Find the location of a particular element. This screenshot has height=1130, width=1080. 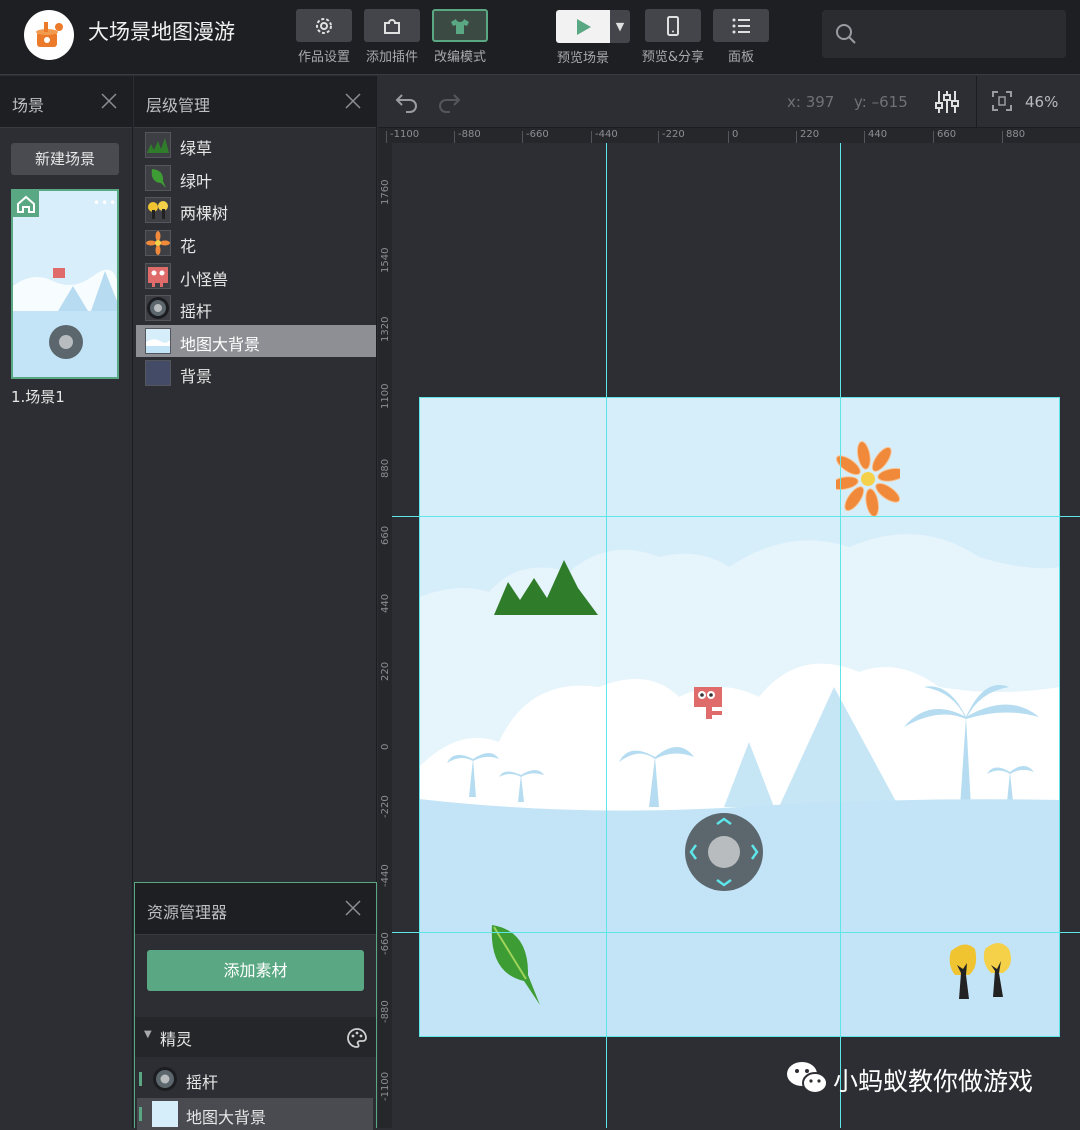

layer-item-flower: 花 is located at coordinates (256, 243).